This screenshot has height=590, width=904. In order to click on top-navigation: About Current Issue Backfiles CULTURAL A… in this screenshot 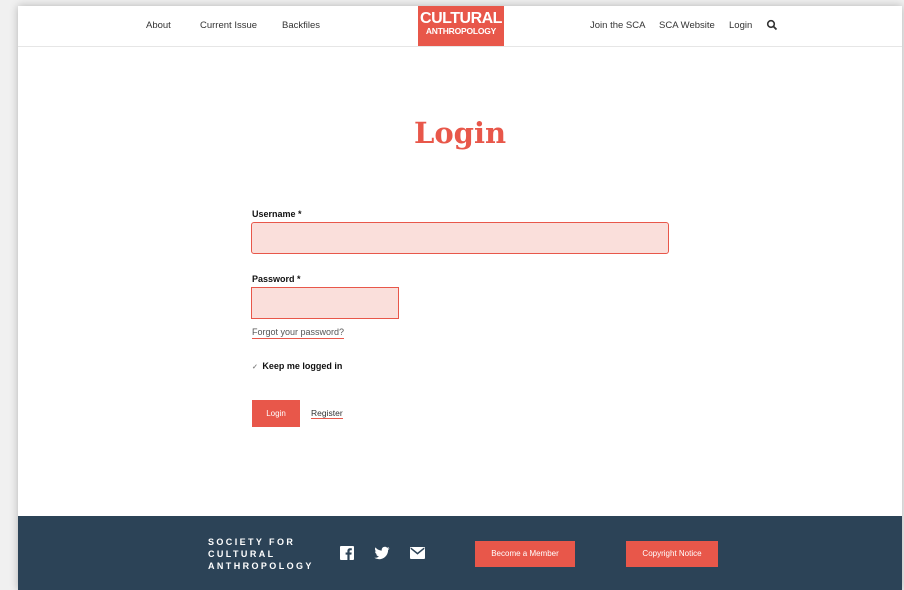, I will do `click(460, 26)`.